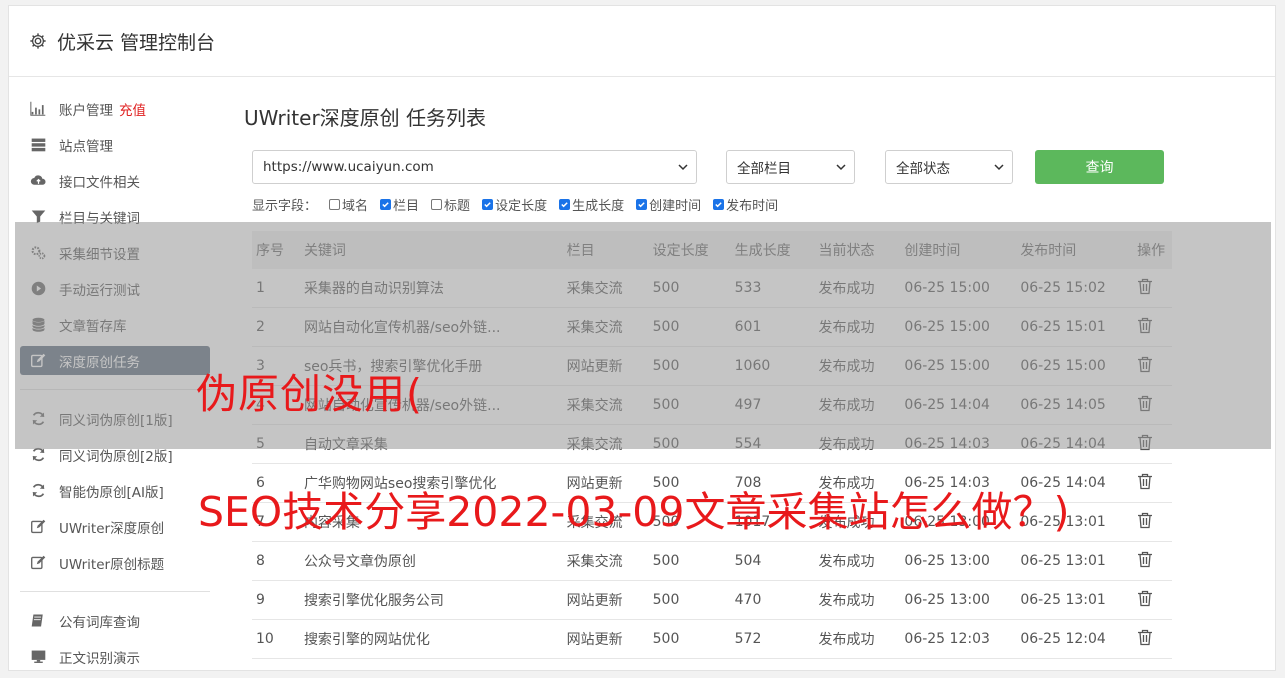 The image size is (1285, 678). What do you see at coordinates (38, 145) in the screenshot?
I see `server-icon` at bounding box center [38, 145].